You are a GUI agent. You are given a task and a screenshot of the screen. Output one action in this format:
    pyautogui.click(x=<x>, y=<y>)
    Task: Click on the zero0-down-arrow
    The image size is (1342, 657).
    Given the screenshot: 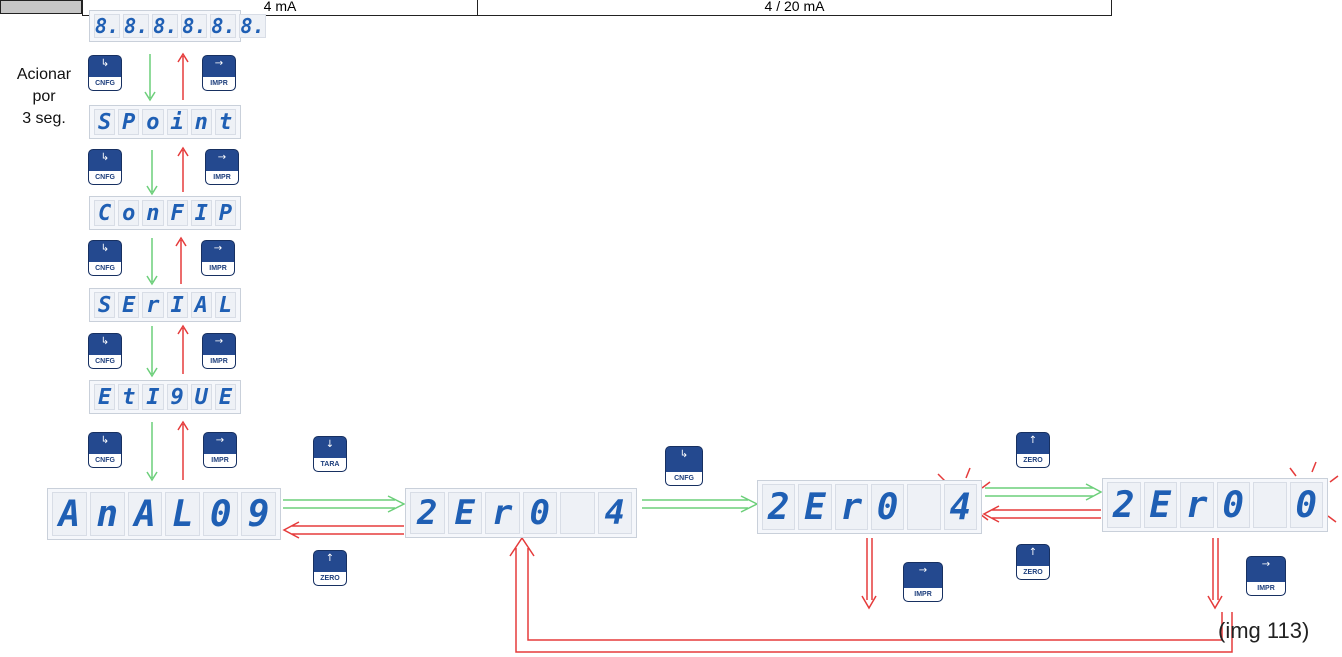 What is the action you would take?
    pyautogui.click(x=1215, y=574)
    